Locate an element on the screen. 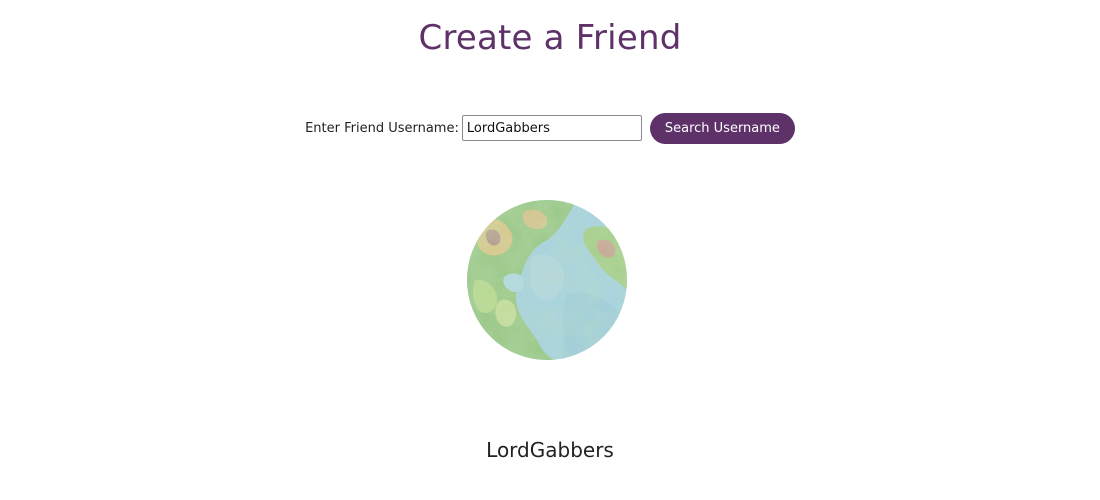 Image resolution: width=1100 pixels, height=500 pixels. username-search-form: Enter Friend Username: Search Username is located at coordinates (550, 128).